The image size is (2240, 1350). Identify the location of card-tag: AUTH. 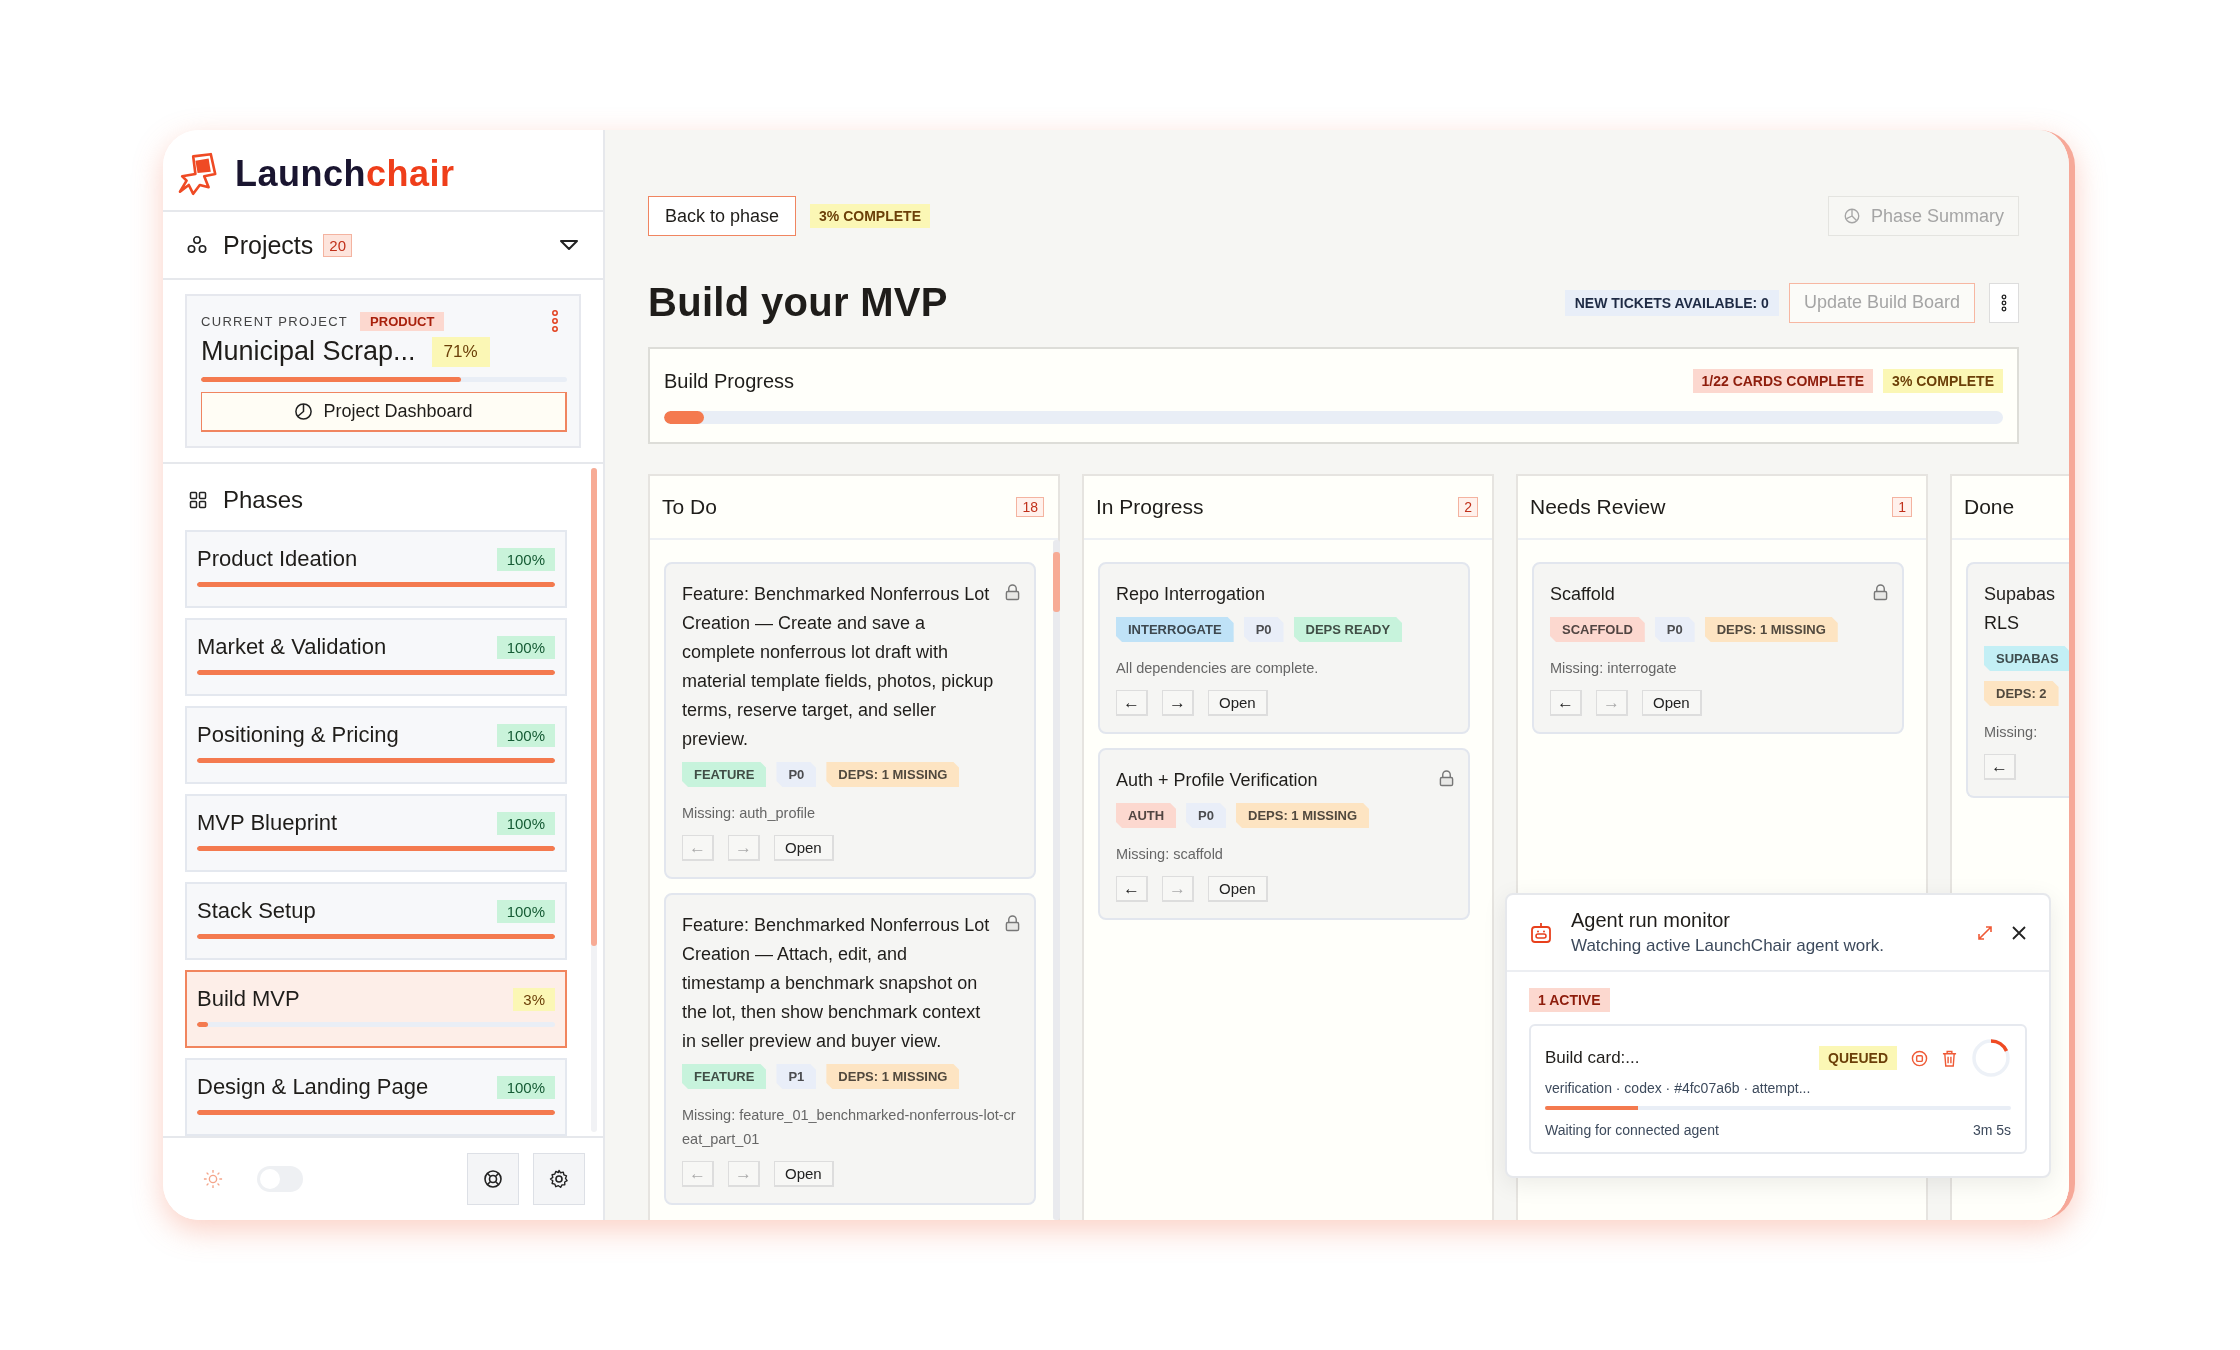
(1146, 815).